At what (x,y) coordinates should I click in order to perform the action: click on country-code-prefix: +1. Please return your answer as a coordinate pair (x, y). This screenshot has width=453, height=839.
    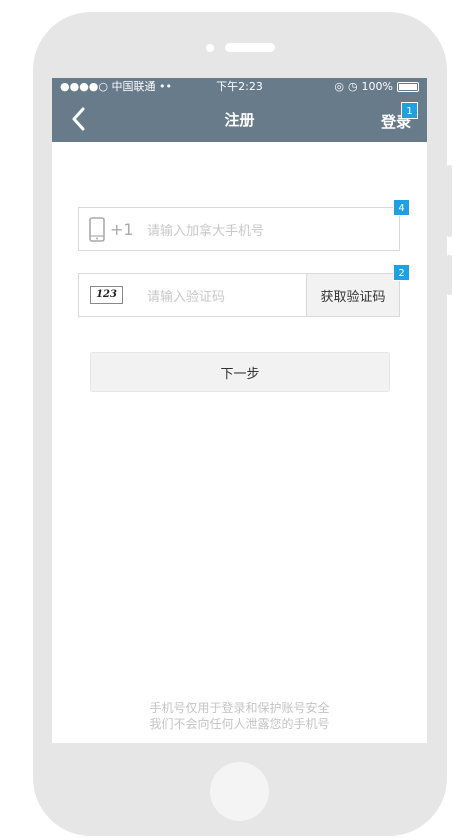
    Looking at the image, I should click on (122, 229).